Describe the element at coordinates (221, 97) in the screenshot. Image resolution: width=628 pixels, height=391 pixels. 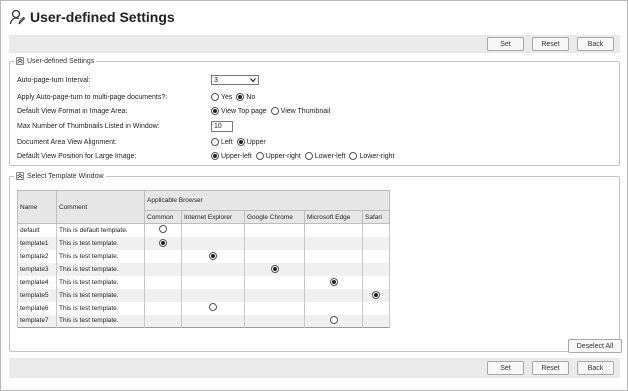
I see `apply-auto-turn-yes: Yes` at that location.